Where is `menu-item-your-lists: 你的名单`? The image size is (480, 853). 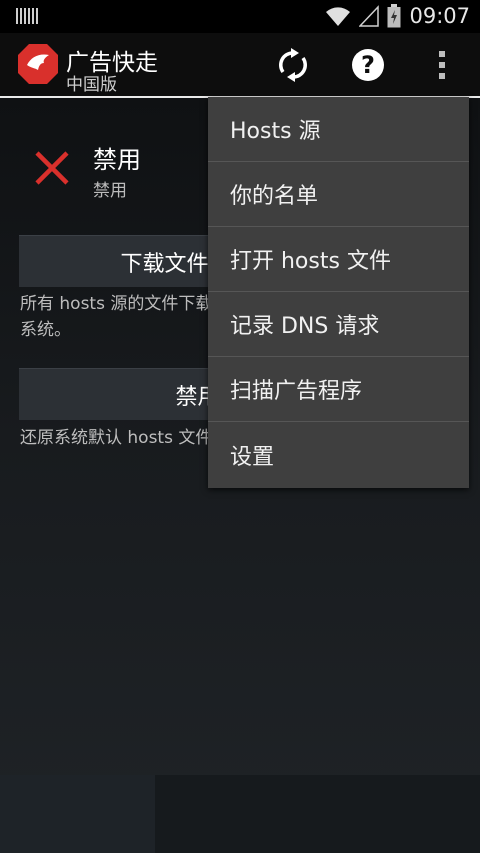 menu-item-your-lists: 你的名单 is located at coordinates (338, 194).